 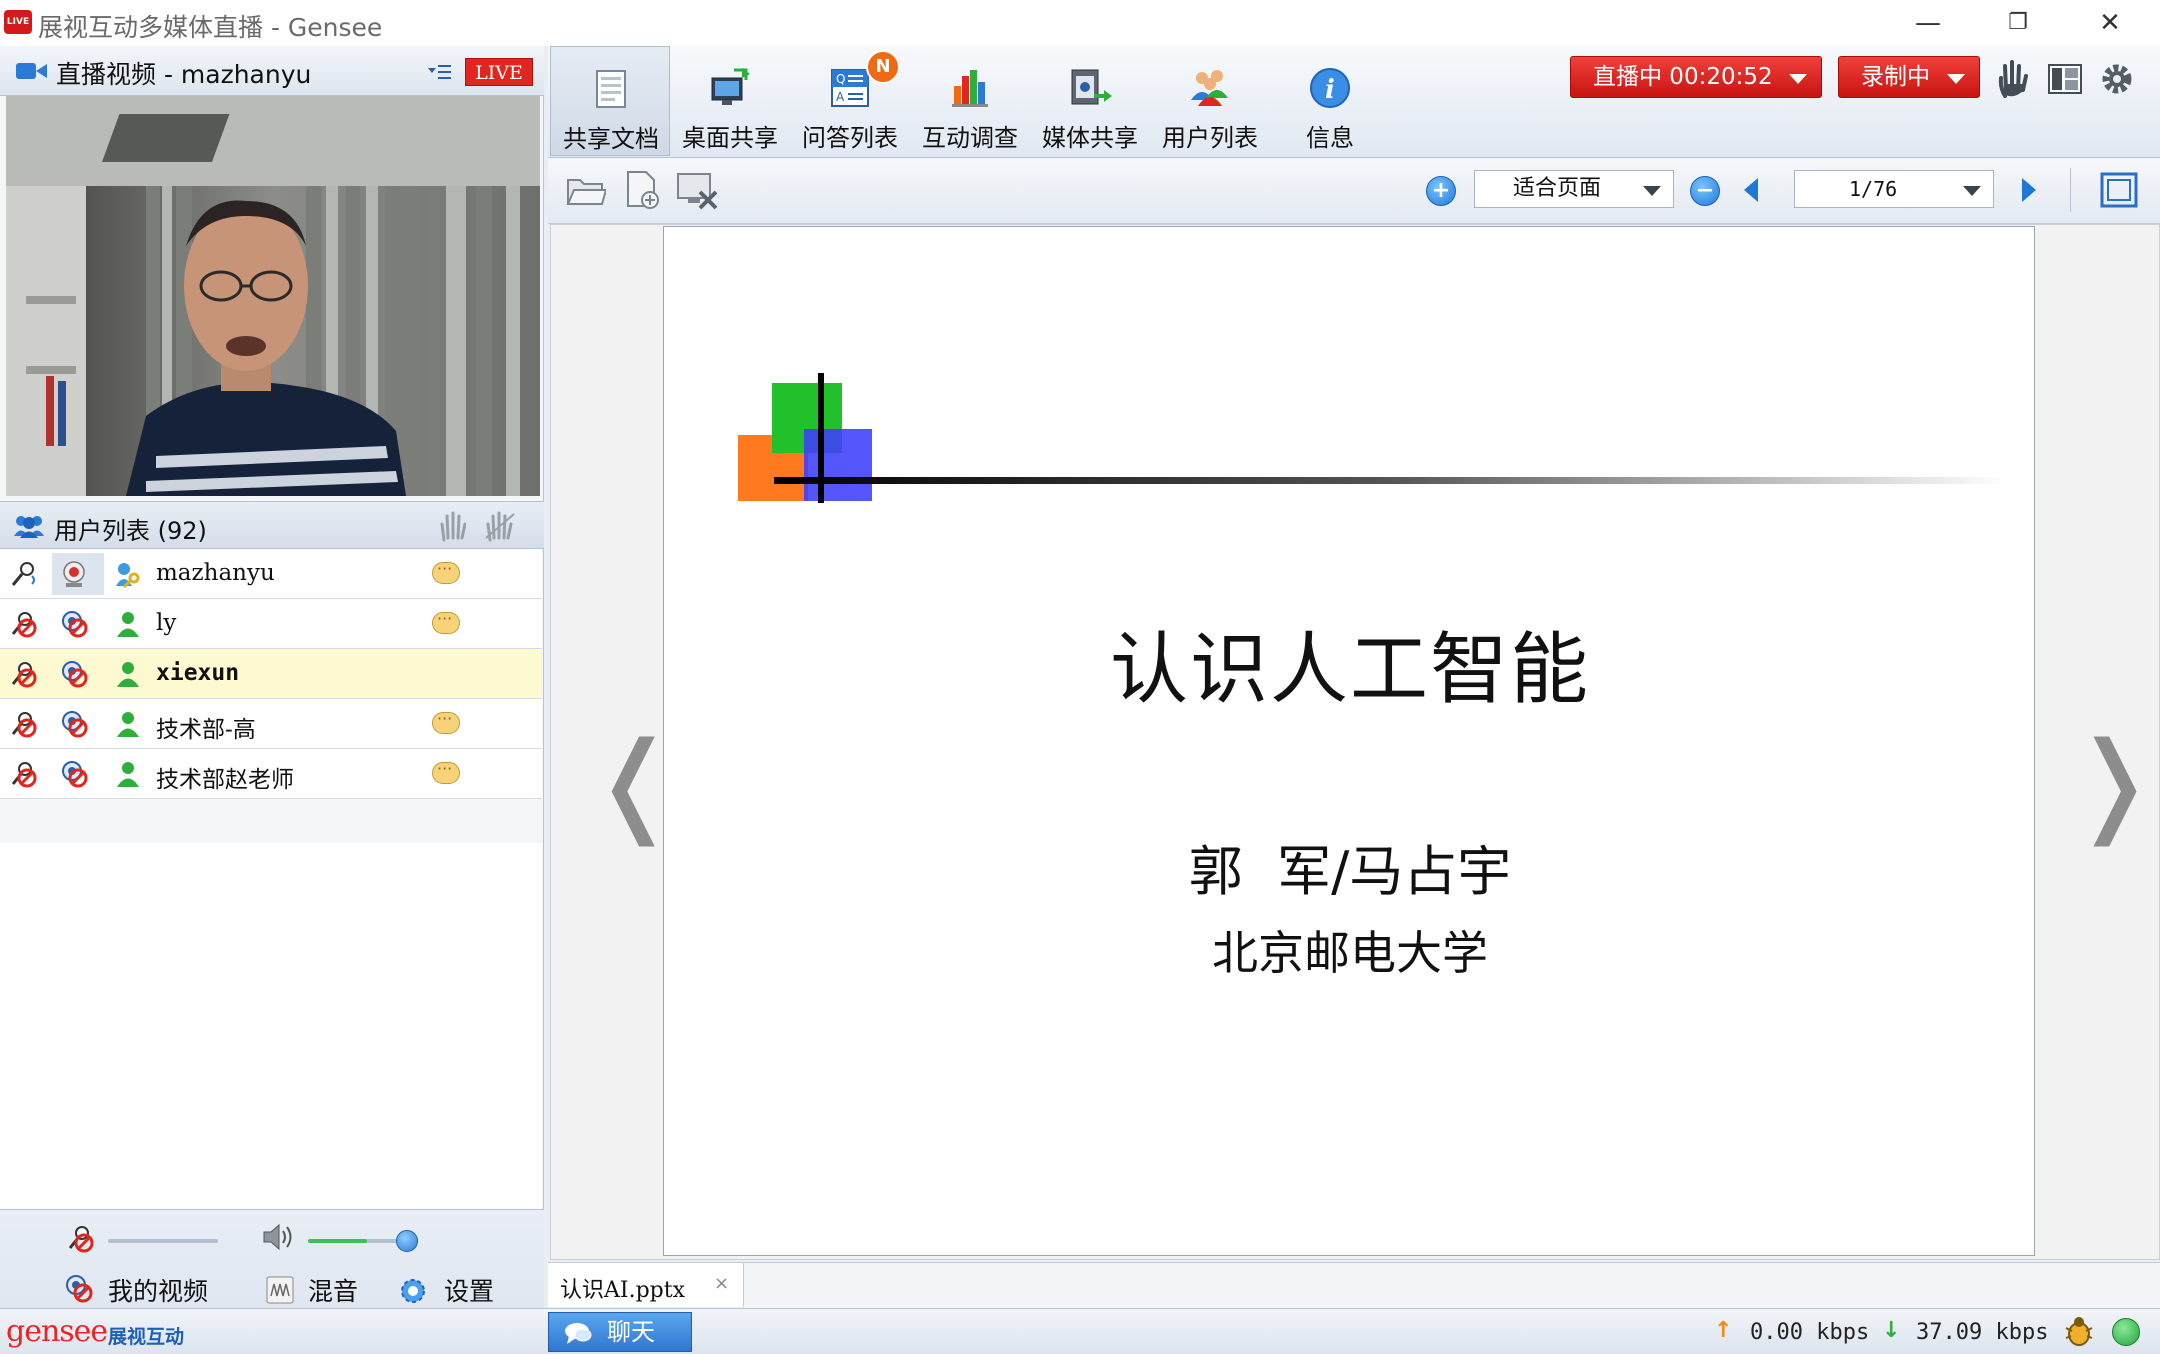 What do you see at coordinates (18, 22) in the screenshot?
I see `app-logo-icon: LIVE` at bounding box center [18, 22].